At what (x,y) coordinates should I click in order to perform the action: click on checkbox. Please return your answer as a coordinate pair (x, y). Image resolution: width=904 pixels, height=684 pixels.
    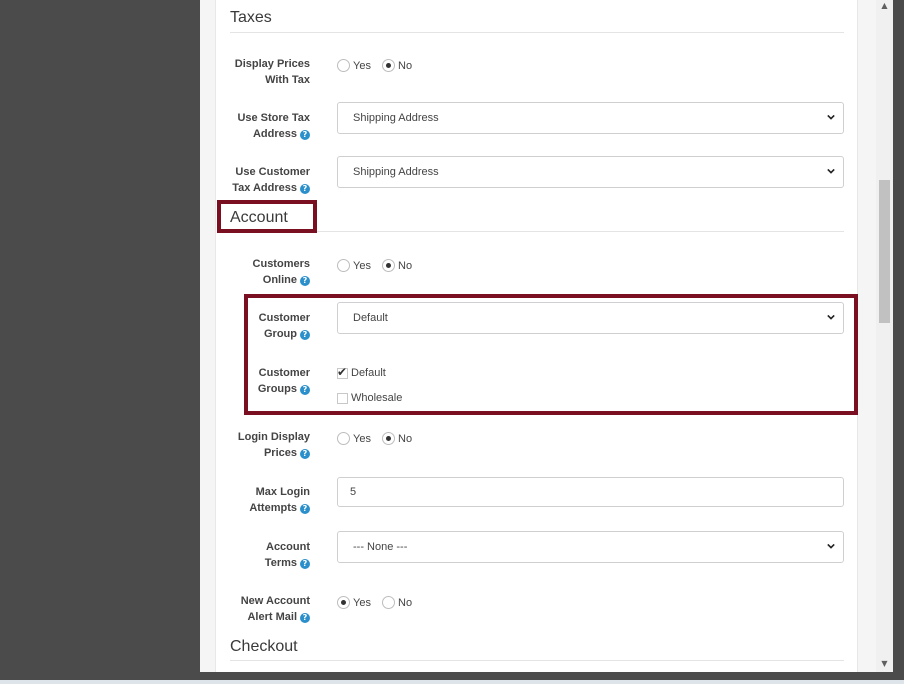
    Looking at the image, I should click on (342, 398).